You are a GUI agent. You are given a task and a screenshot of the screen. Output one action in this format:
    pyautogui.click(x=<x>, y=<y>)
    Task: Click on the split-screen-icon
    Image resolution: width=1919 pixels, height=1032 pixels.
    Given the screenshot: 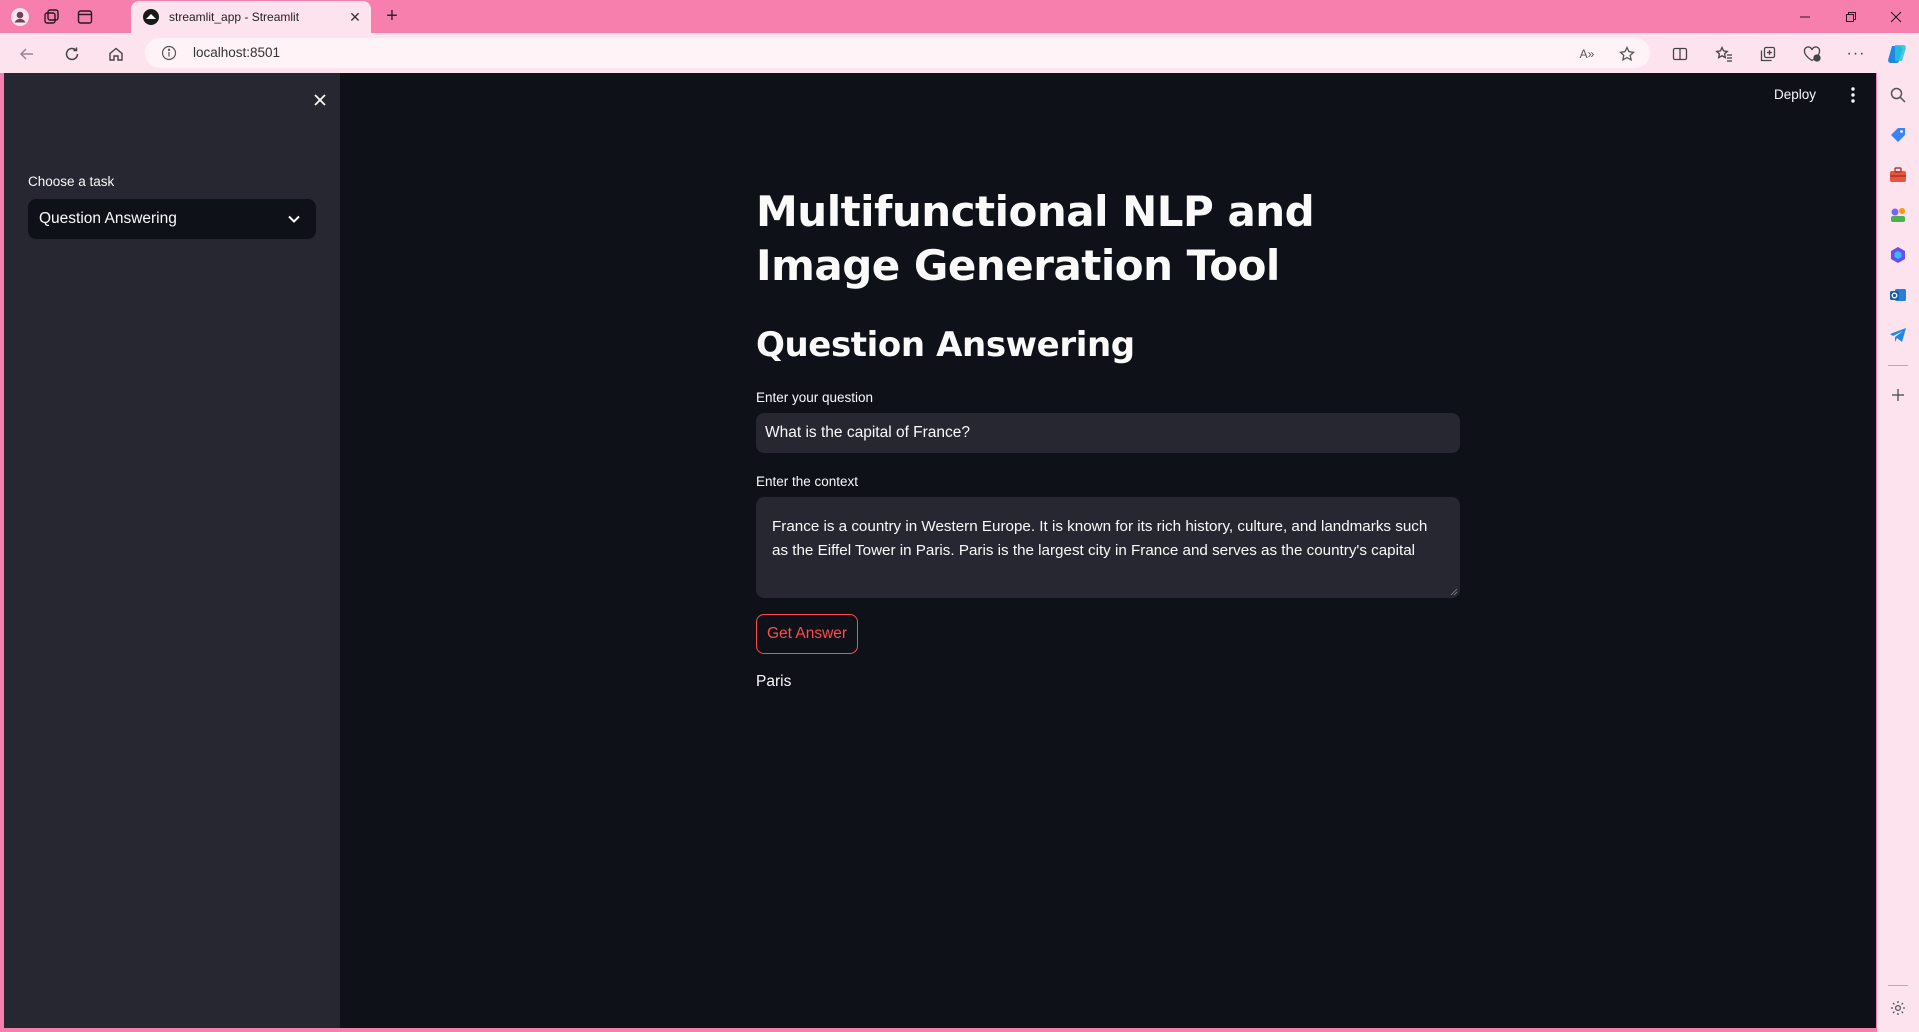 What is the action you would take?
    pyautogui.click(x=1680, y=54)
    